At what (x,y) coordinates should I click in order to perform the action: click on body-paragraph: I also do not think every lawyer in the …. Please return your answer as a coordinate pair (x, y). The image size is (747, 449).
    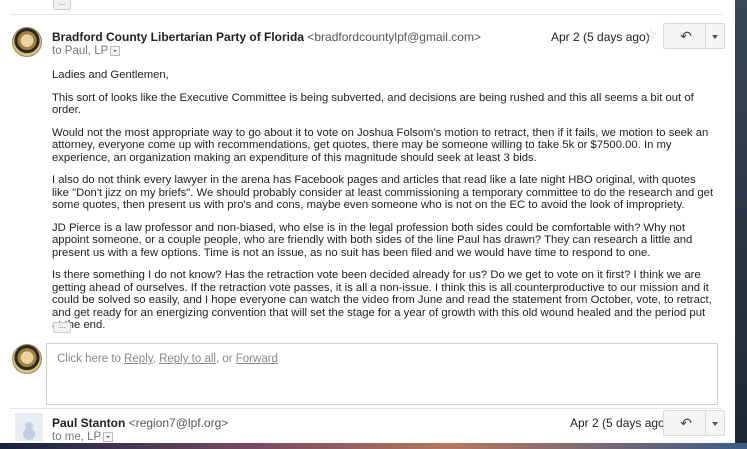
    Looking at the image, I should click on (383, 192).